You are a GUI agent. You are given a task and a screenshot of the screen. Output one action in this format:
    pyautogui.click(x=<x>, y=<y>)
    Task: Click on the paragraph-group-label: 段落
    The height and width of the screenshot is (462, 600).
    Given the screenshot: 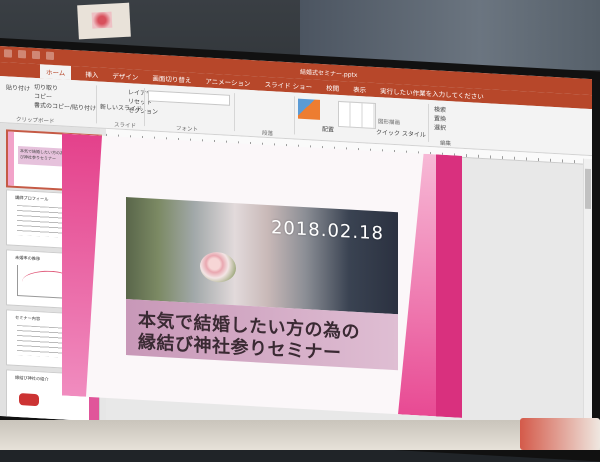 What is the action you would take?
    pyautogui.click(x=268, y=134)
    